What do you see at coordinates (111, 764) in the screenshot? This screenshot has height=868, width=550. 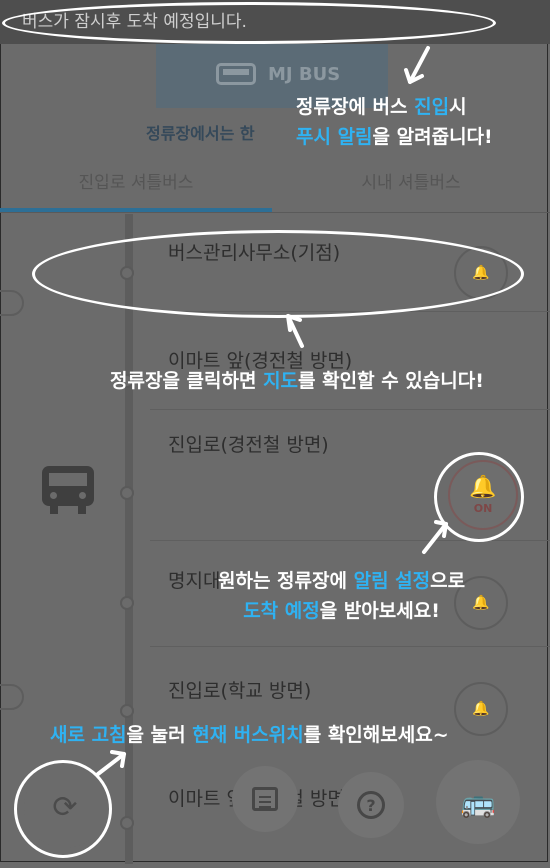 I see `arrow-to-refresh` at bounding box center [111, 764].